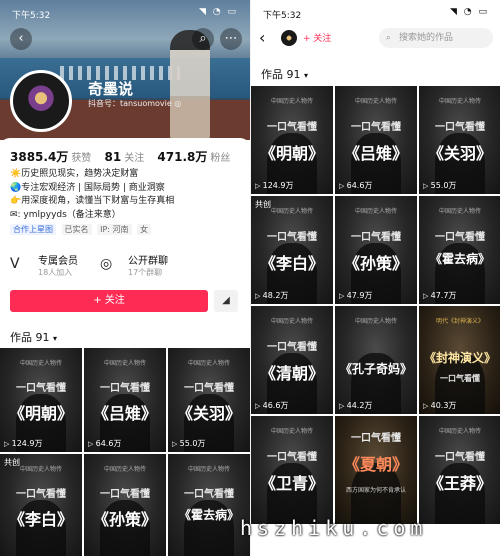 The image size is (500, 556). What do you see at coordinates (41, 505) in the screenshot?
I see `video-thumbnail: 共创 中国历史人物传 一口气看懂 《李白》` at bounding box center [41, 505].